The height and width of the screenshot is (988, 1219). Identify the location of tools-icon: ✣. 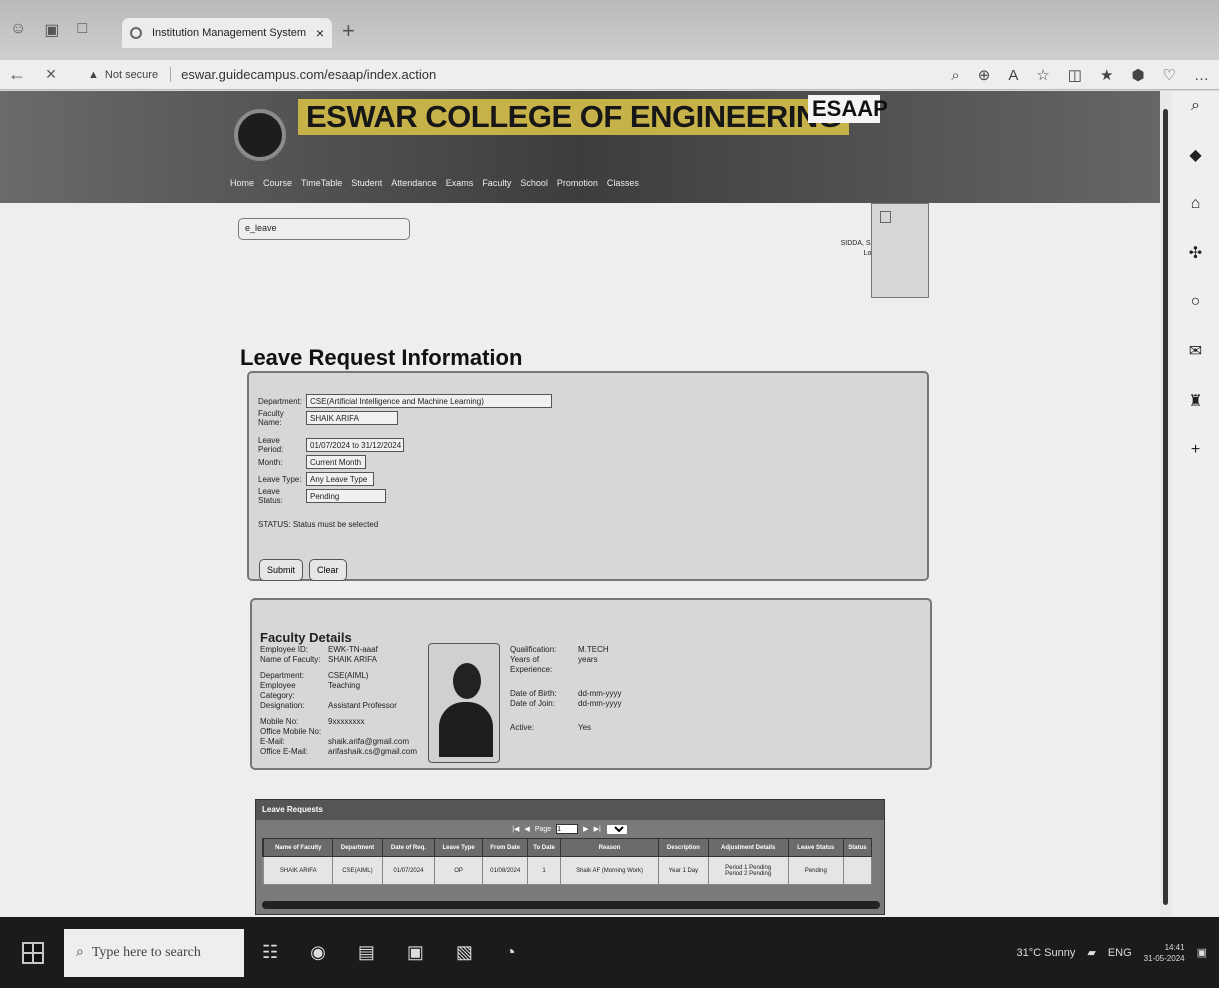
(1195, 253).